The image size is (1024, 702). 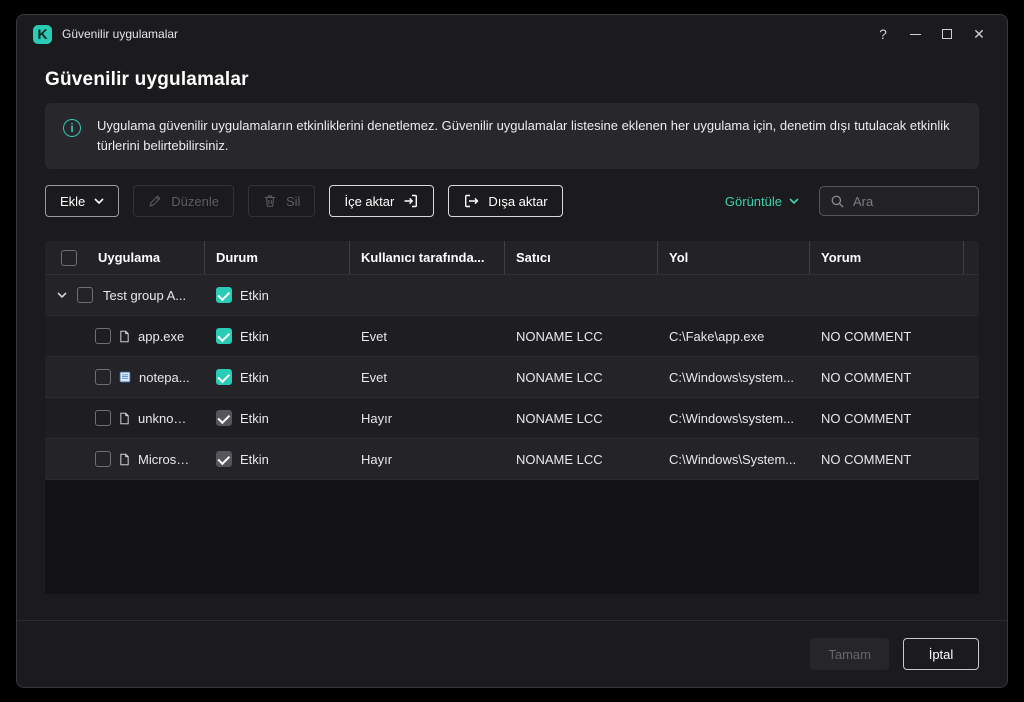 What do you see at coordinates (472, 201) in the screenshot?
I see `export-icon` at bounding box center [472, 201].